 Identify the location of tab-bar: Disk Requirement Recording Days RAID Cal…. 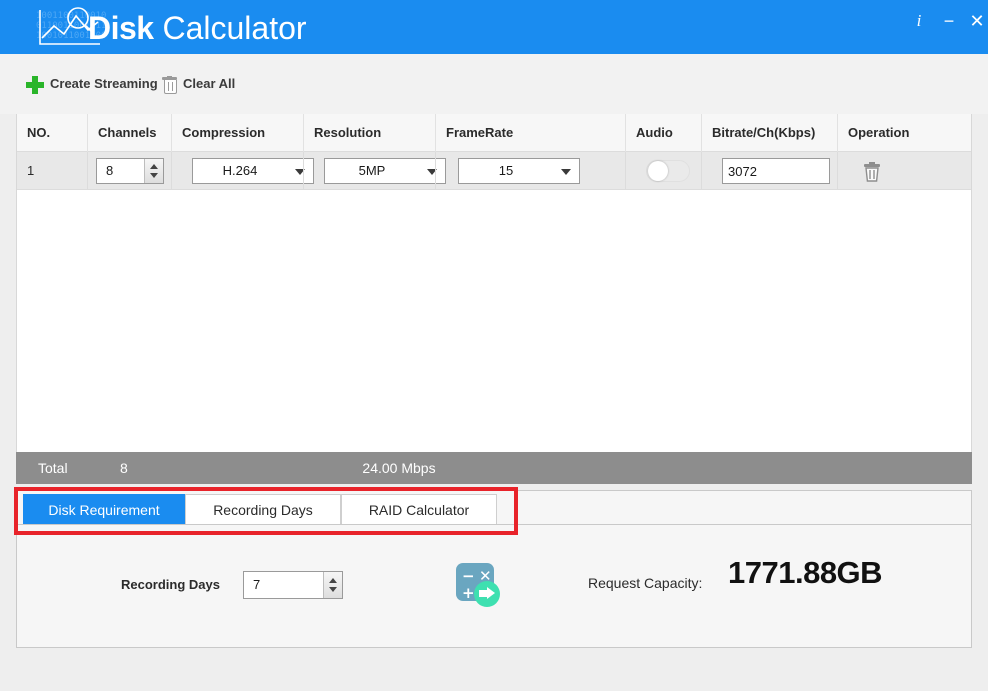
(494, 508).